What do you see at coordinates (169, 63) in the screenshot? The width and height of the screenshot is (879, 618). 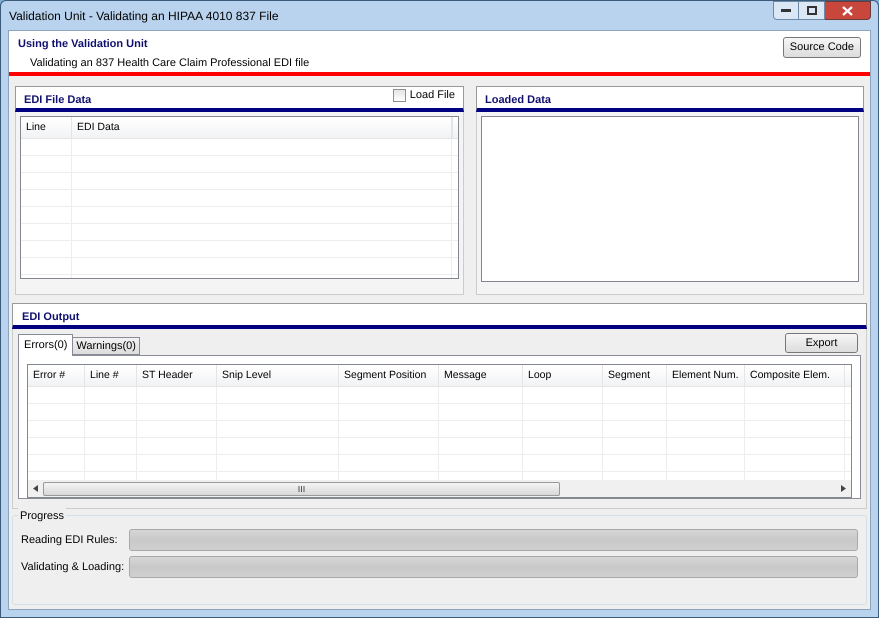 I see `header-subtitle: Validating an 837 Health Care Claim Professional EDI file` at bounding box center [169, 63].